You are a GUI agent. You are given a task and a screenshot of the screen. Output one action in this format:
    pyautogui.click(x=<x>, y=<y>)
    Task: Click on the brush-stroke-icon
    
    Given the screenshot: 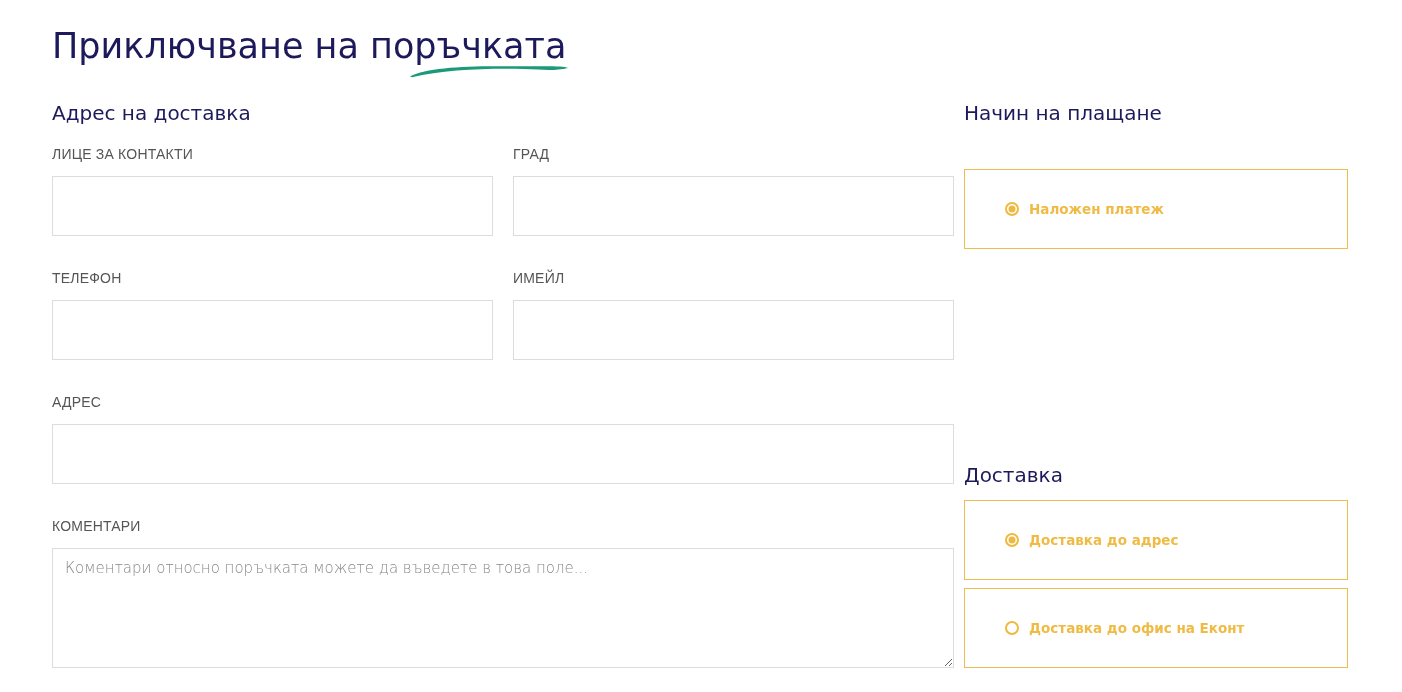 What is the action you would take?
    pyautogui.click(x=489, y=71)
    